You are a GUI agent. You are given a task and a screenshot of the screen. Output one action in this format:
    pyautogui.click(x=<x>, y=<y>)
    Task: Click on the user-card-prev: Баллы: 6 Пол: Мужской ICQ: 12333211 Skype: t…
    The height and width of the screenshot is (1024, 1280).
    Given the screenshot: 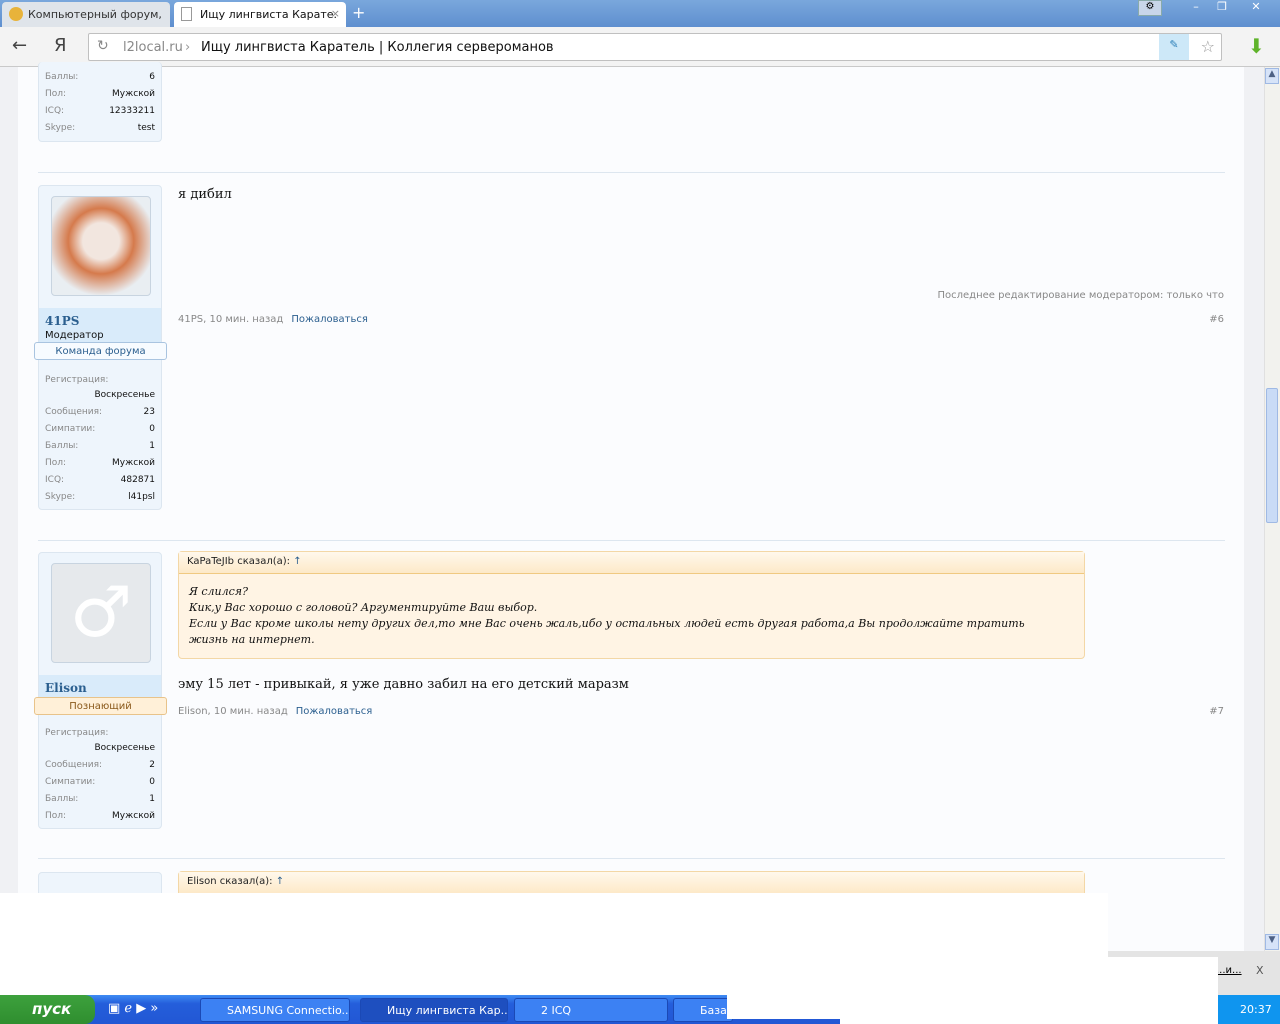 What is the action you would take?
    pyautogui.click(x=100, y=102)
    